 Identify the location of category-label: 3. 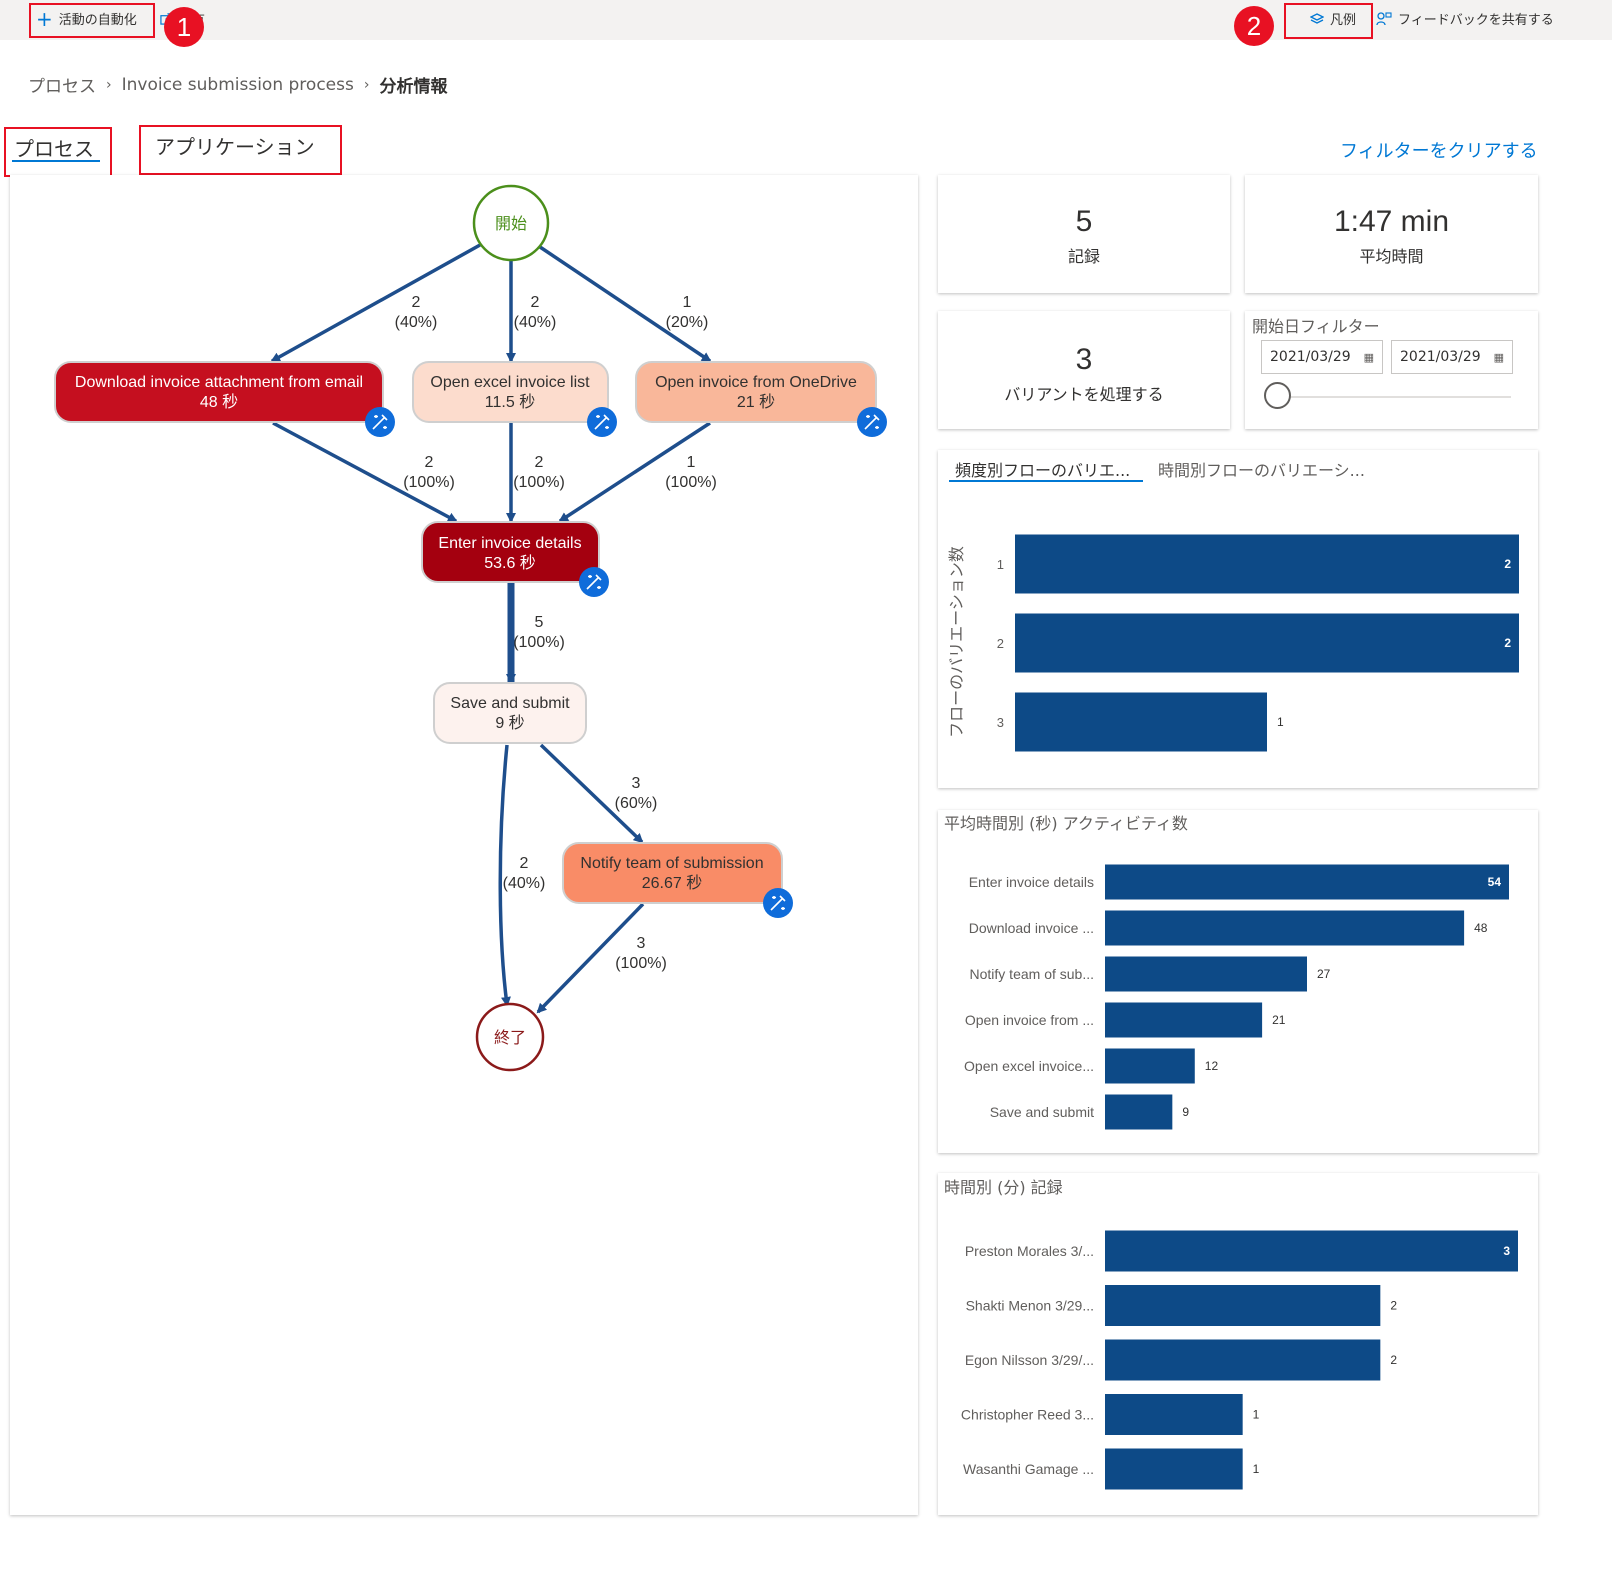
(1000, 722).